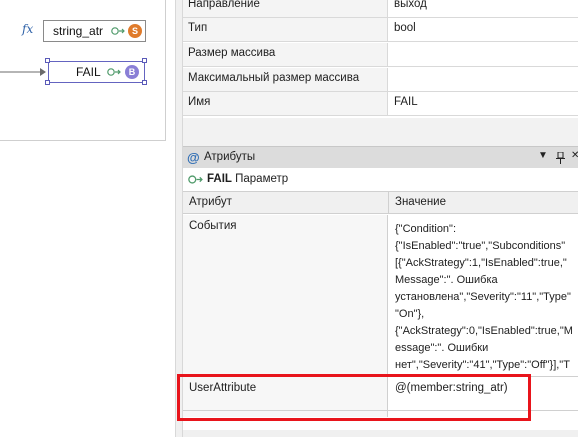 This screenshot has height=437, width=578. I want to click on column-header-value: Значение, so click(483, 203).